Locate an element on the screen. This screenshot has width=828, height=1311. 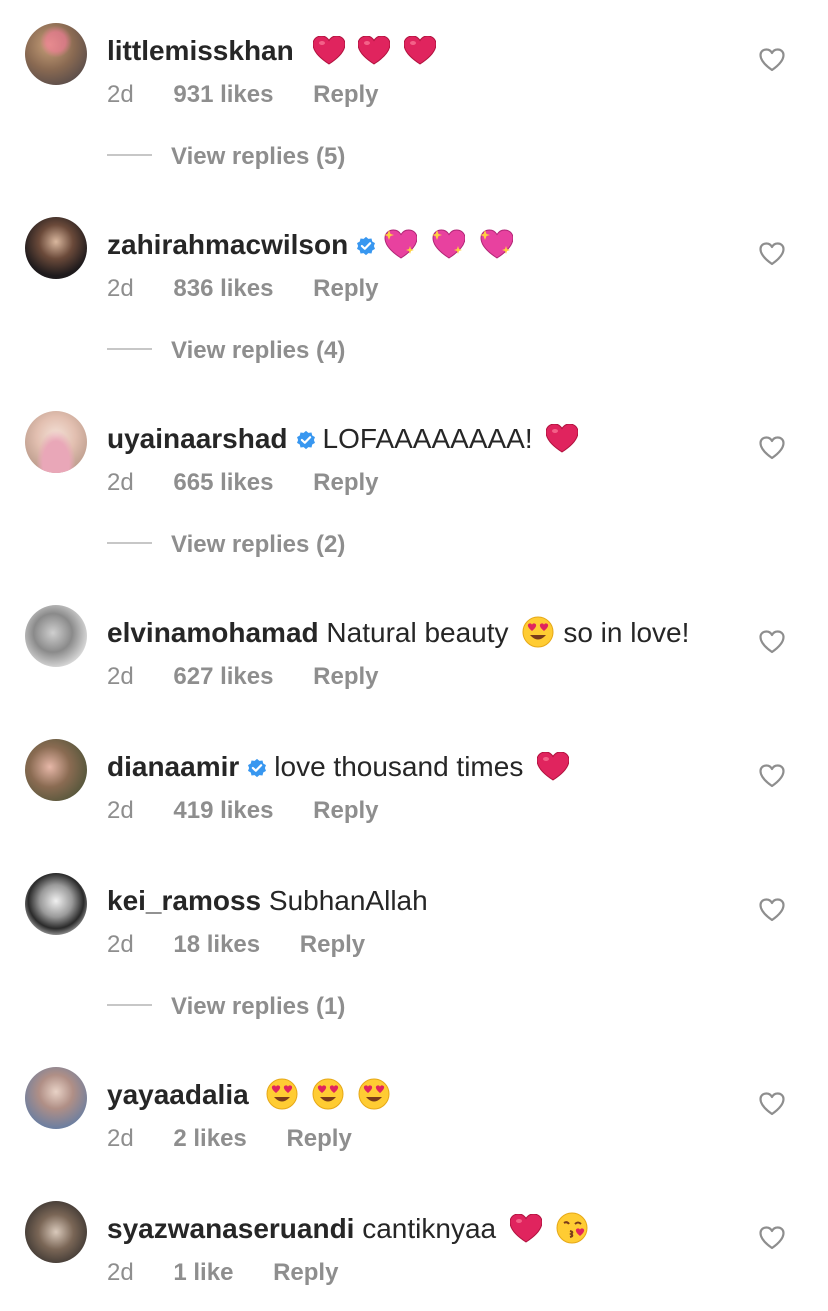
comment-meta: 2d 931 likes Reply is located at coordinates (243, 95).